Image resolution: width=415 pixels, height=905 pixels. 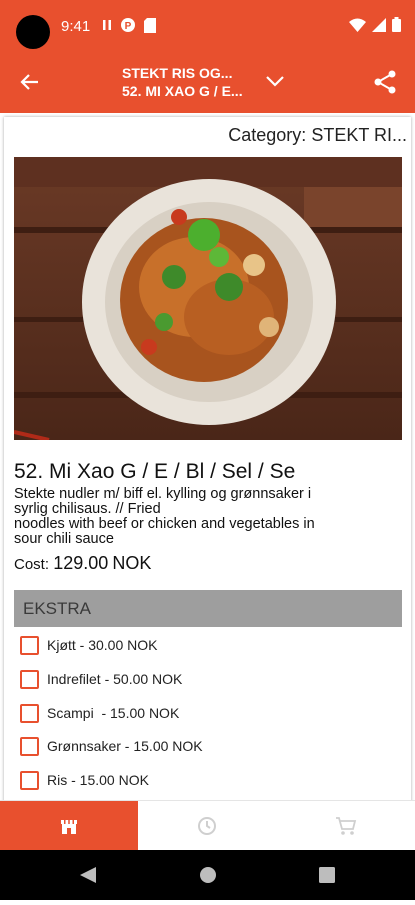 I want to click on cart-icon, so click(x=345, y=825).